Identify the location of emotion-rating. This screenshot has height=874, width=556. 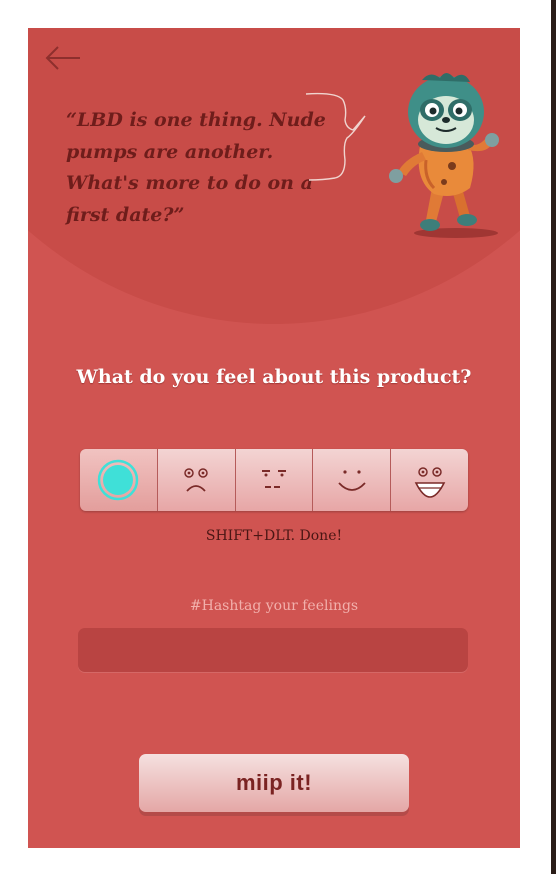
(274, 480).